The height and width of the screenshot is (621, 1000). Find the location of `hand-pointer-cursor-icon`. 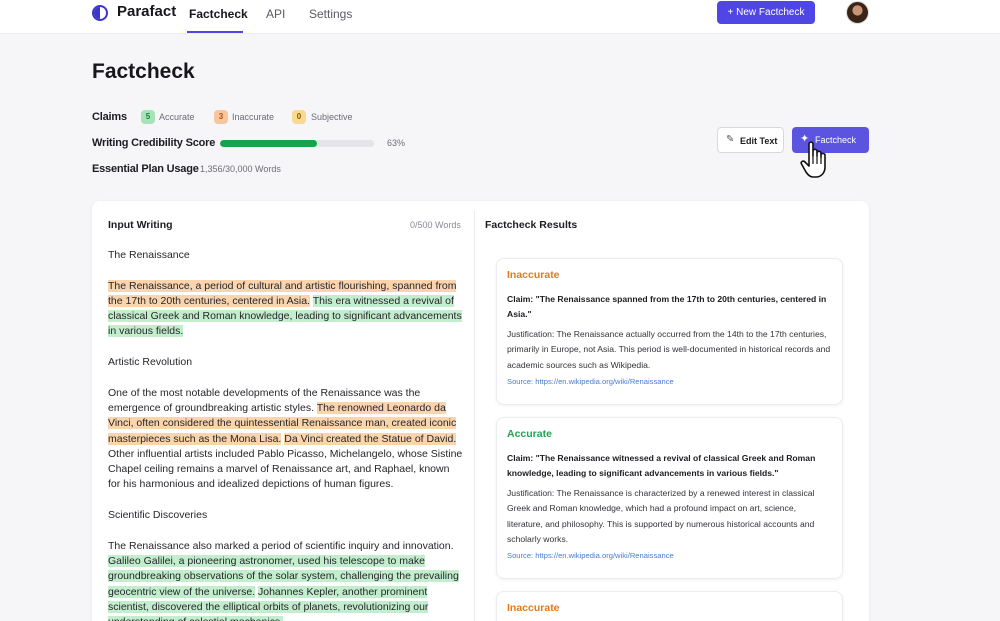

hand-pointer-cursor-icon is located at coordinates (813, 159).